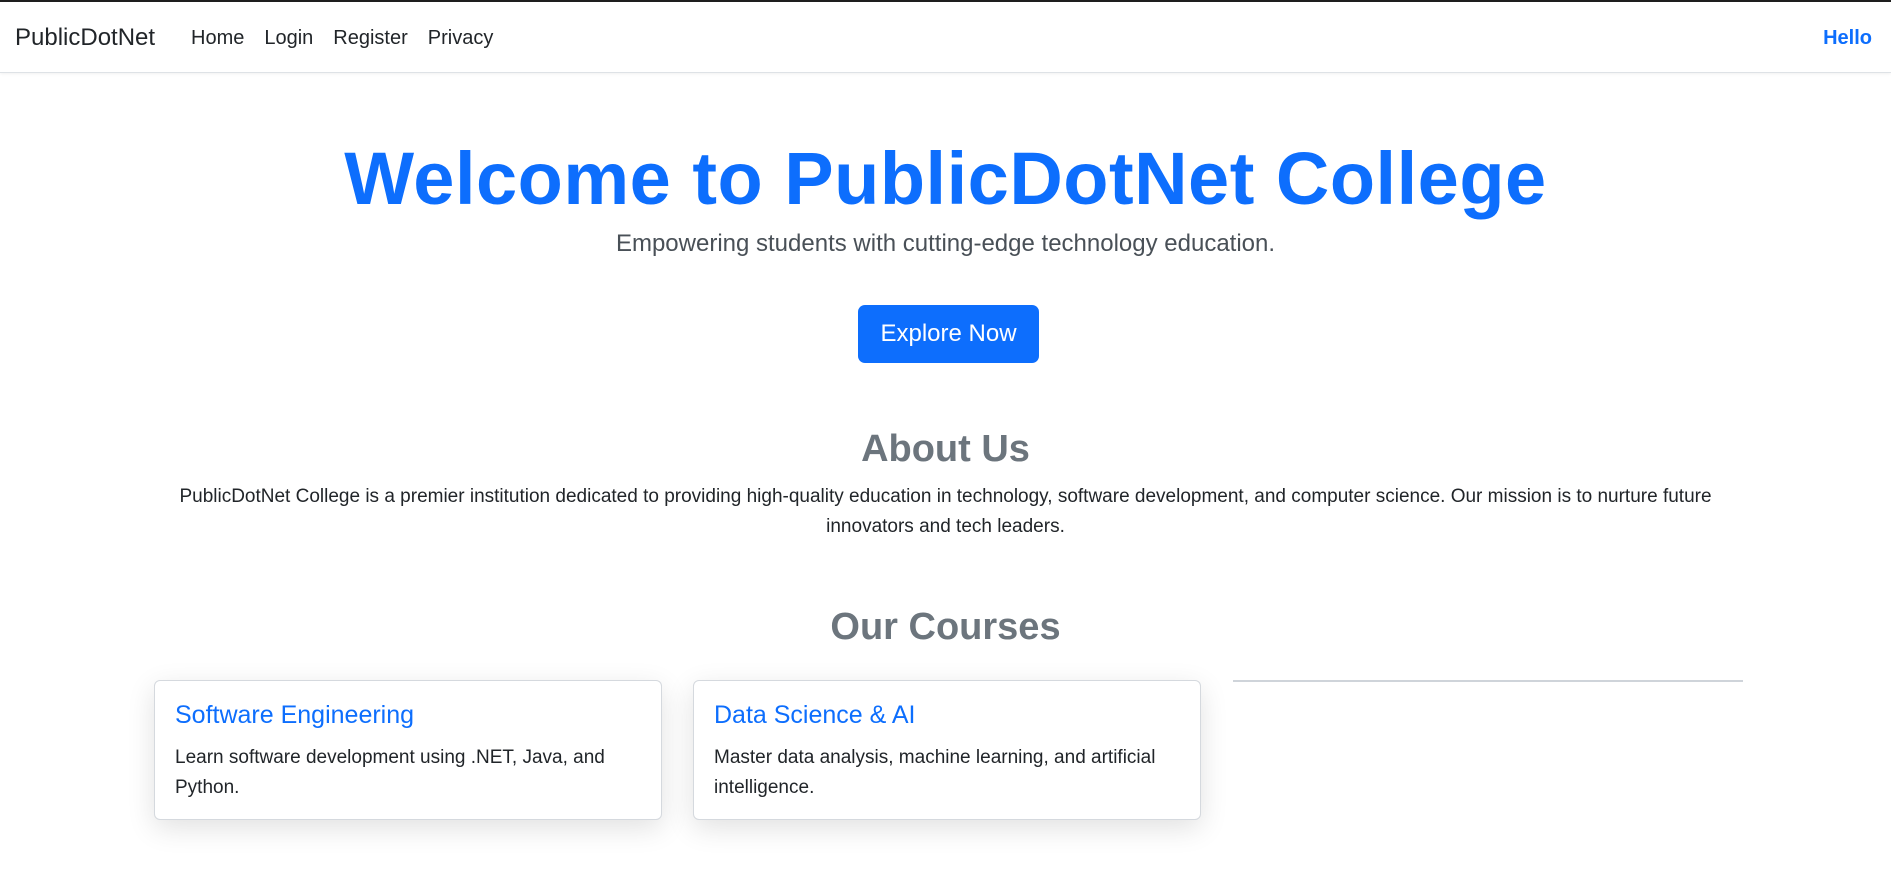 This screenshot has width=1891, height=869. Describe the element at coordinates (945, 449) in the screenshot. I see `about-title: About Us` at that location.